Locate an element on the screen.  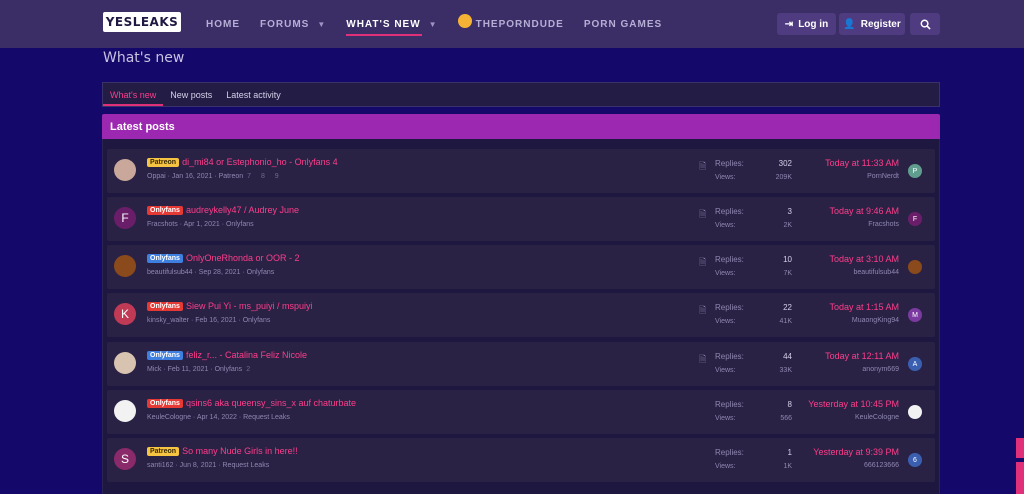
avatar: S is located at coordinates (125, 459).